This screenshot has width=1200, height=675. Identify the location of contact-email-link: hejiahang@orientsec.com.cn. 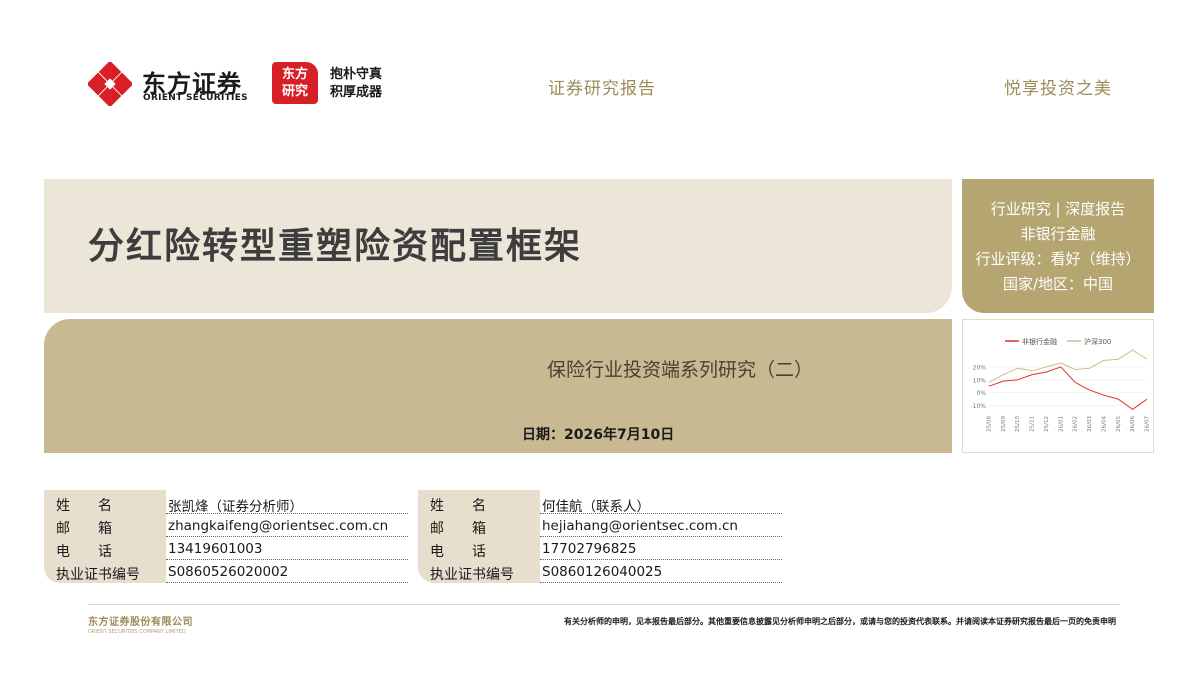
(661, 526).